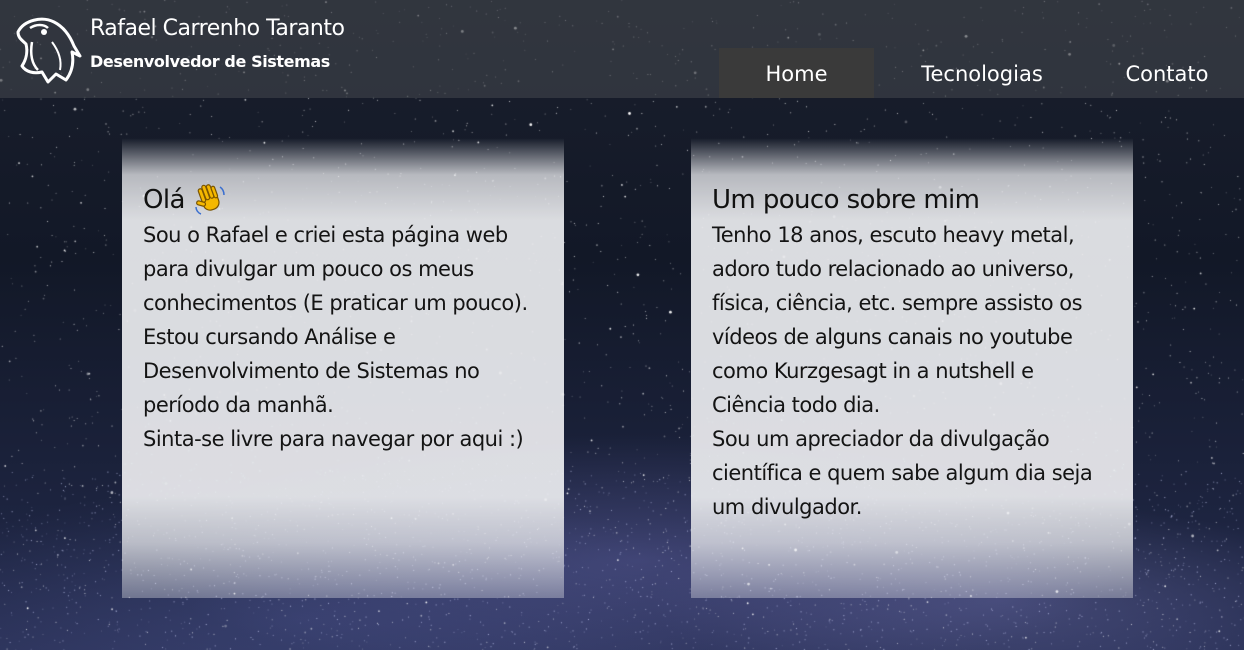 The width and height of the screenshot is (1244, 650). Describe the element at coordinates (217, 28) in the screenshot. I see `site-owner-name: Rafael Carrenho Taranto` at that location.